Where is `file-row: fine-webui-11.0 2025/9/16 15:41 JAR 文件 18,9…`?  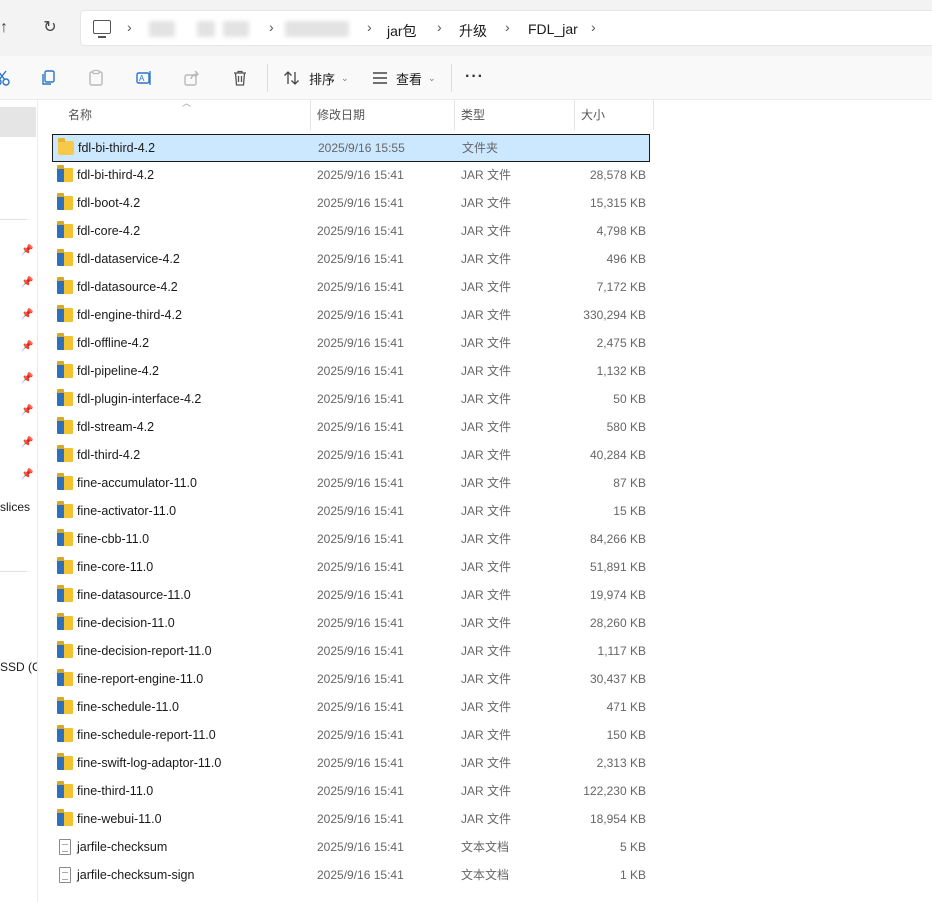 file-row: fine-webui-11.0 2025/9/16 15:41 JAR 文件 18,9… is located at coordinates (351, 820).